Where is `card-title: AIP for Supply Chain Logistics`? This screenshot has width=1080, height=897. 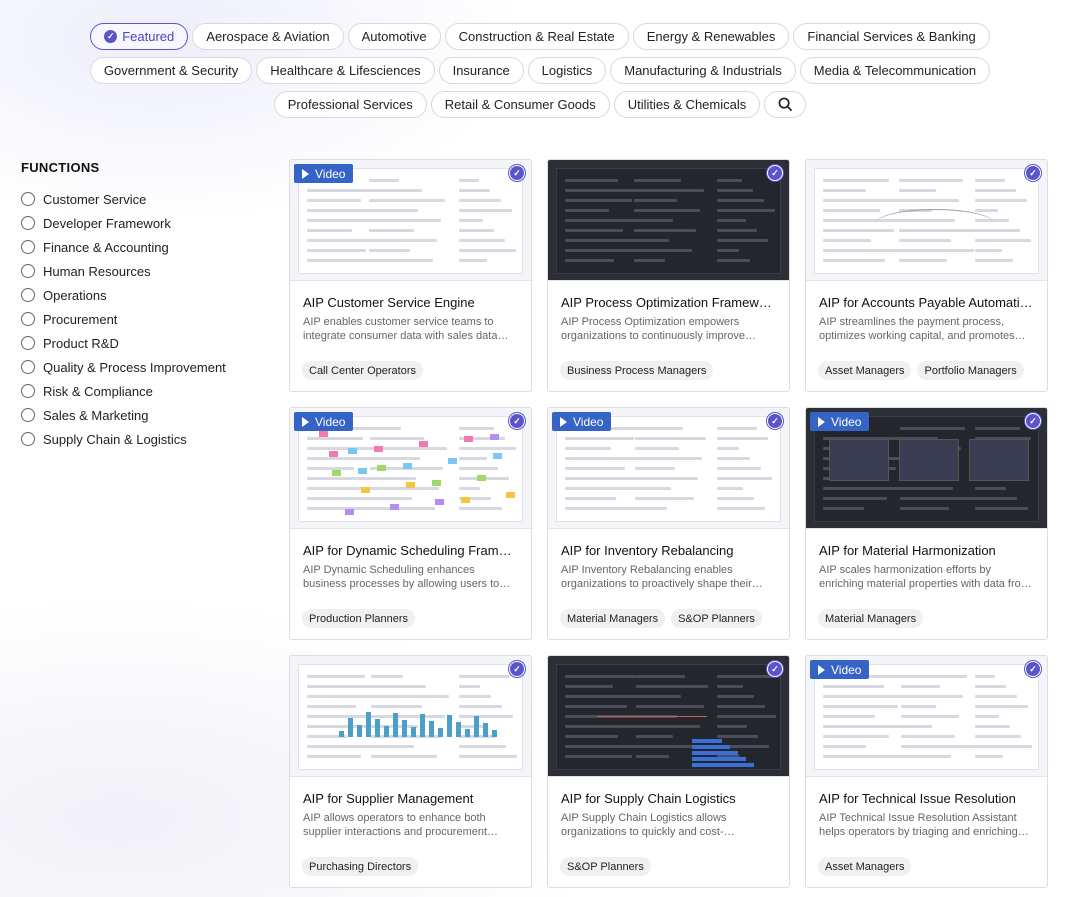
card-title: AIP for Supply Chain Logistics is located at coordinates (668, 798).